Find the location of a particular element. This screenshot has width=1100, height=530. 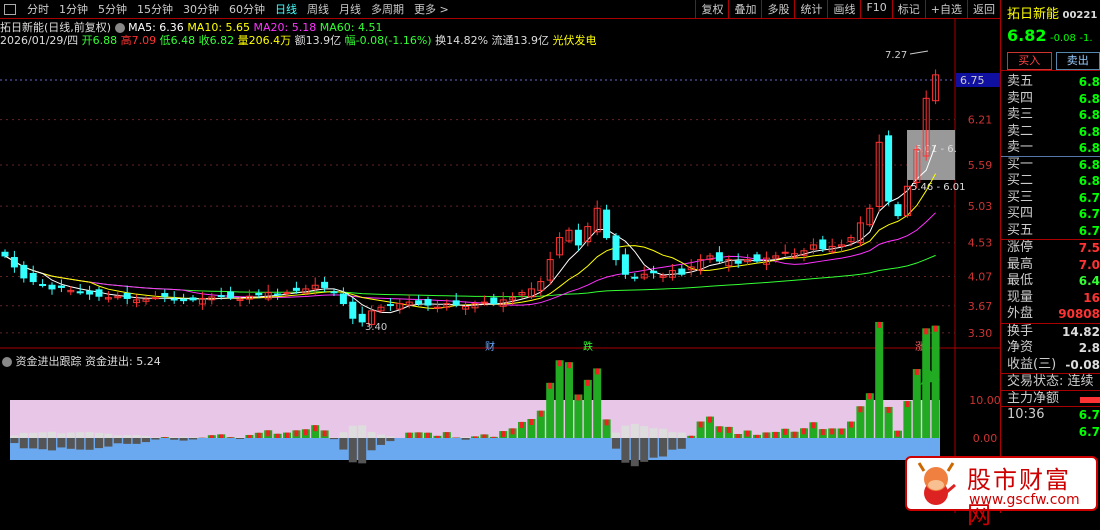

y-tick-label: 4.53 is located at coordinates (980, 243).